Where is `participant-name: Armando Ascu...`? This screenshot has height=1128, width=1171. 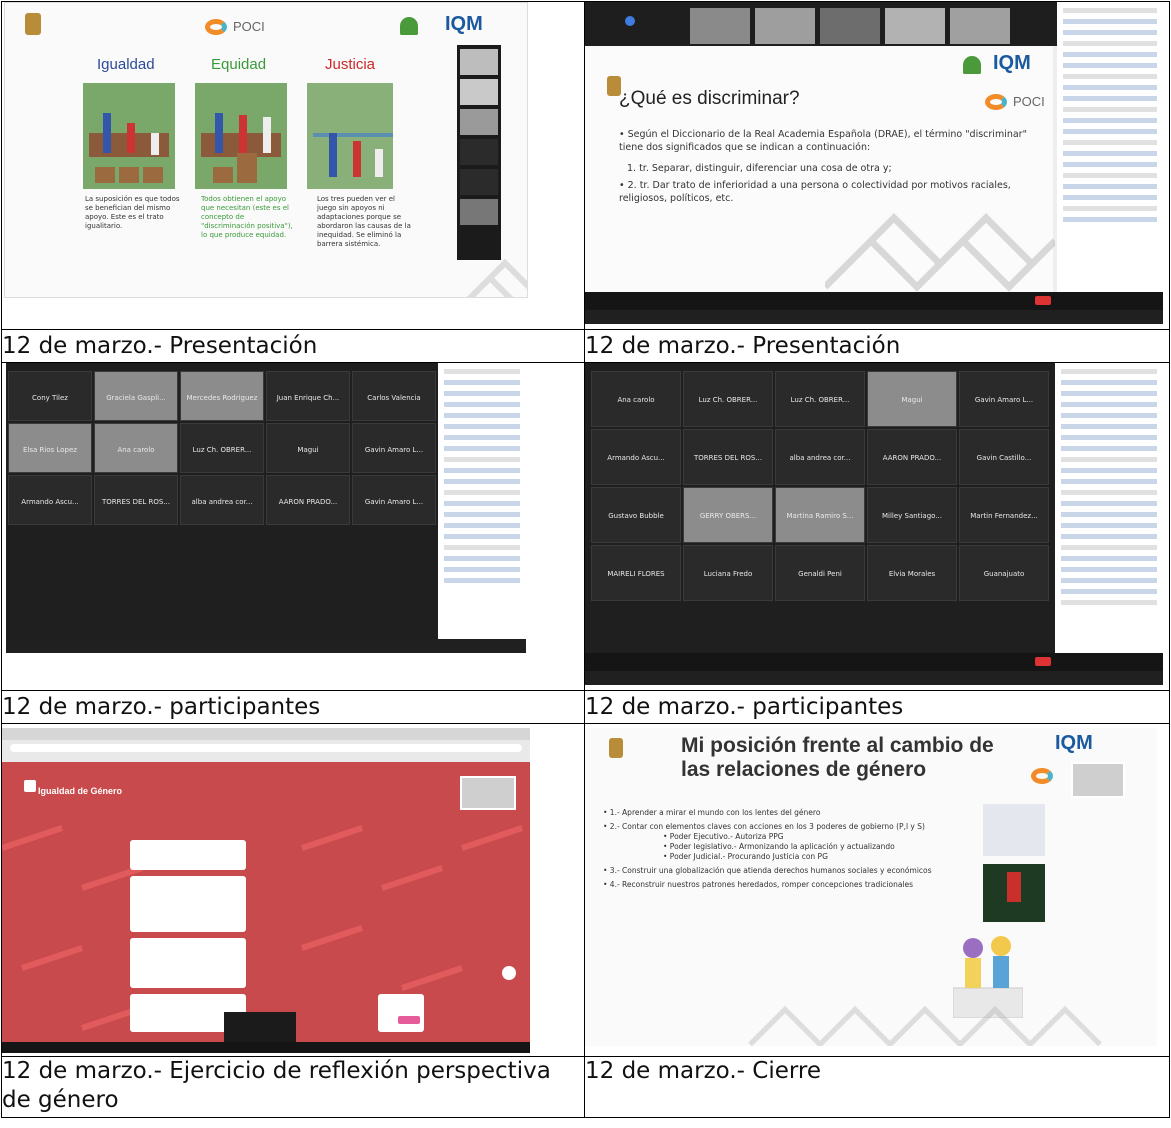
participant-name: Armando Ascu... is located at coordinates (636, 458).